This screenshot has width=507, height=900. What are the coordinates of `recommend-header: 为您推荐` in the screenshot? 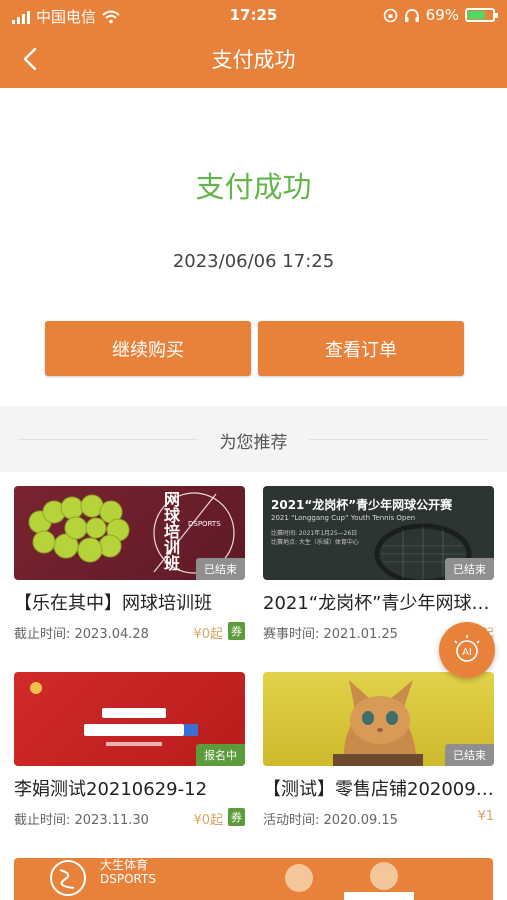 It's located at (253, 439).